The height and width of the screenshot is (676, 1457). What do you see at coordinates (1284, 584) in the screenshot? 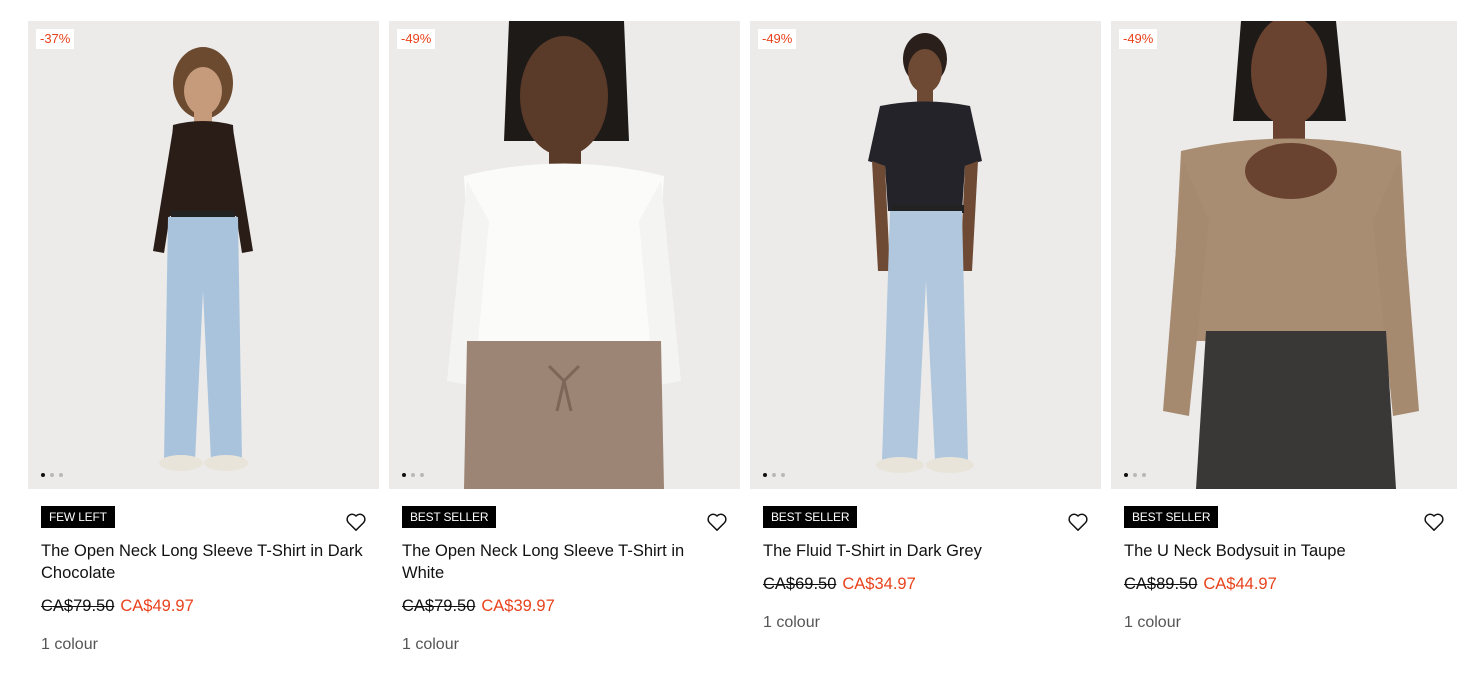
I see `price-row: CA$89.50 CA$44.97` at bounding box center [1284, 584].